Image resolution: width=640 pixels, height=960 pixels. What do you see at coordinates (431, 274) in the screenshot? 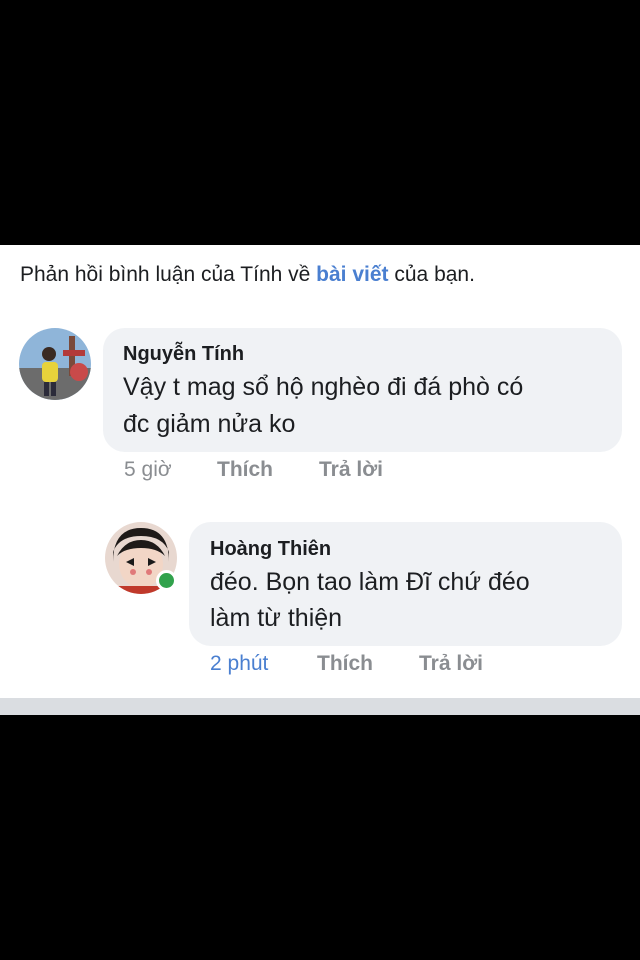
I see `header-suffix: của bạn.` at bounding box center [431, 274].